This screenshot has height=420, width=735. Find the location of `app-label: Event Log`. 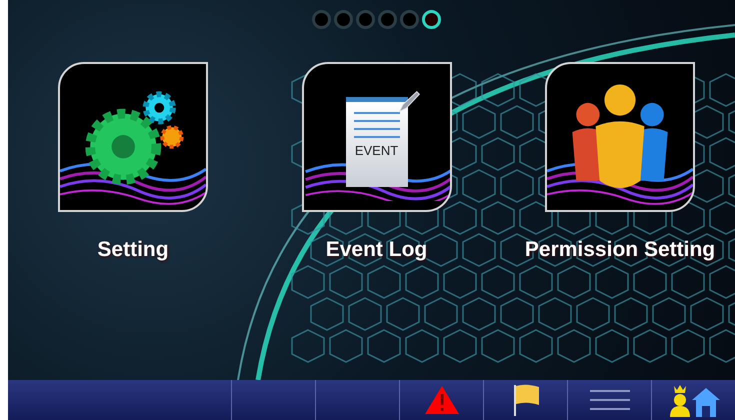

app-label: Event Log is located at coordinates (377, 250).